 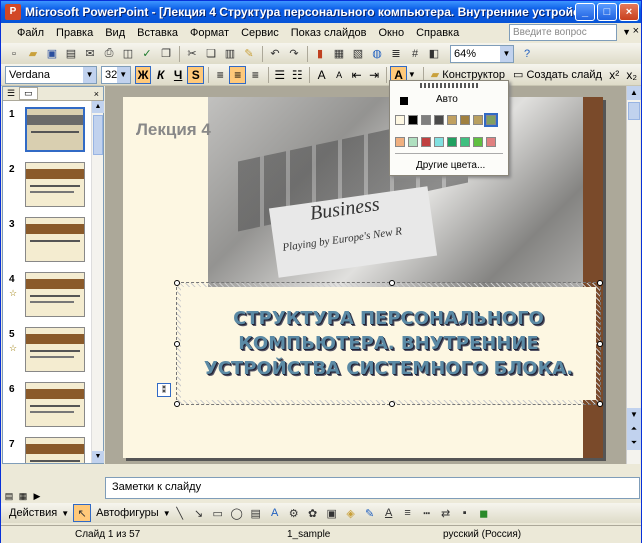 What do you see at coordinates (37, 496) in the screenshot?
I see `slideshow-view-icon: ▶` at bounding box center [37, 496].